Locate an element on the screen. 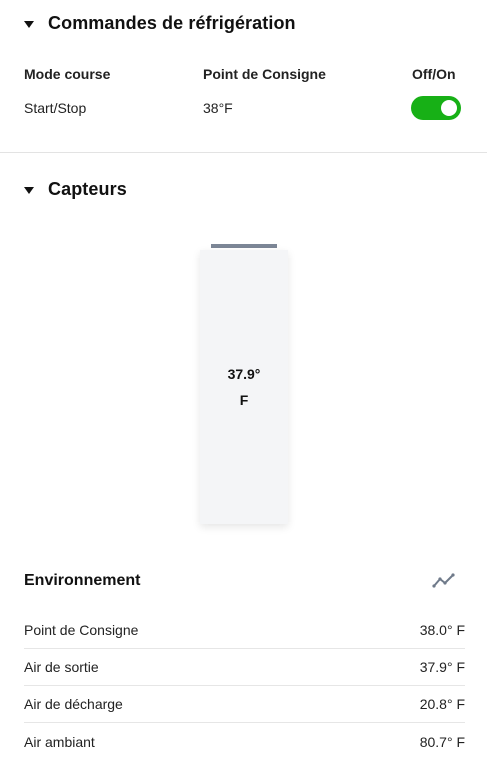  power-toggle is located at coordinates (436, 108).